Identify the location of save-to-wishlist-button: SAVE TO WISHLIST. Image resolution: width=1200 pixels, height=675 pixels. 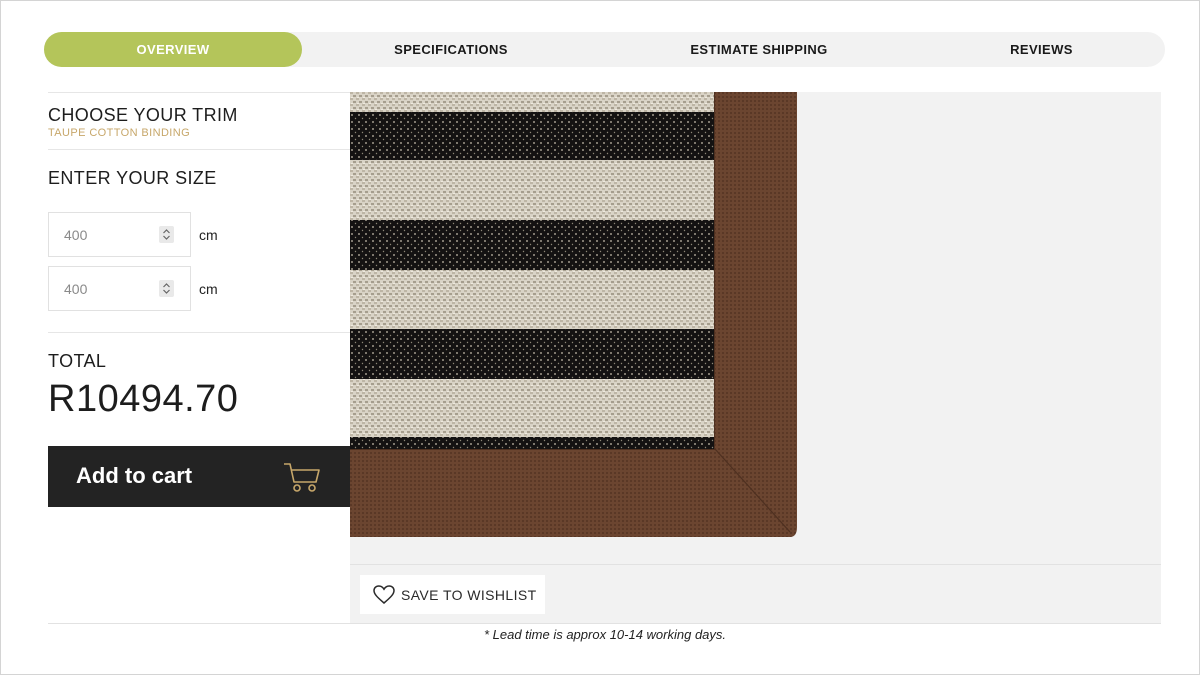
(452, 594).